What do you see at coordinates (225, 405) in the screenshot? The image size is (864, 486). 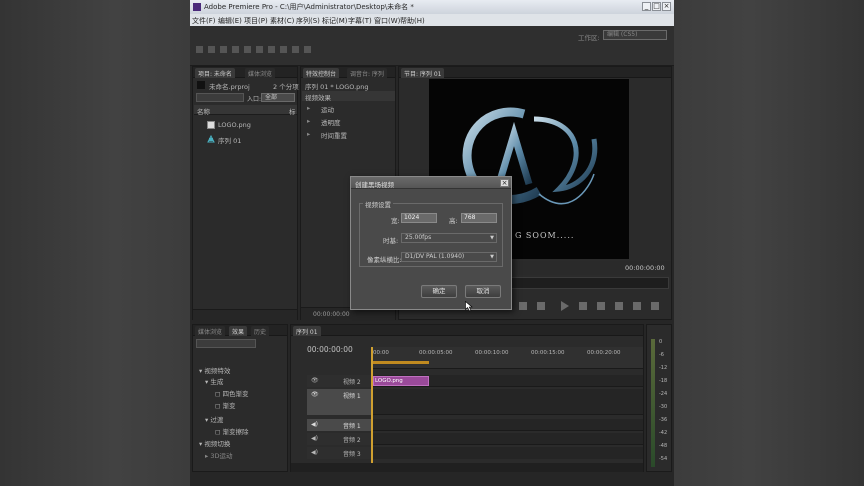 I see `tree-ramp: ◻ 渐变` at bounding box center [225, 405].